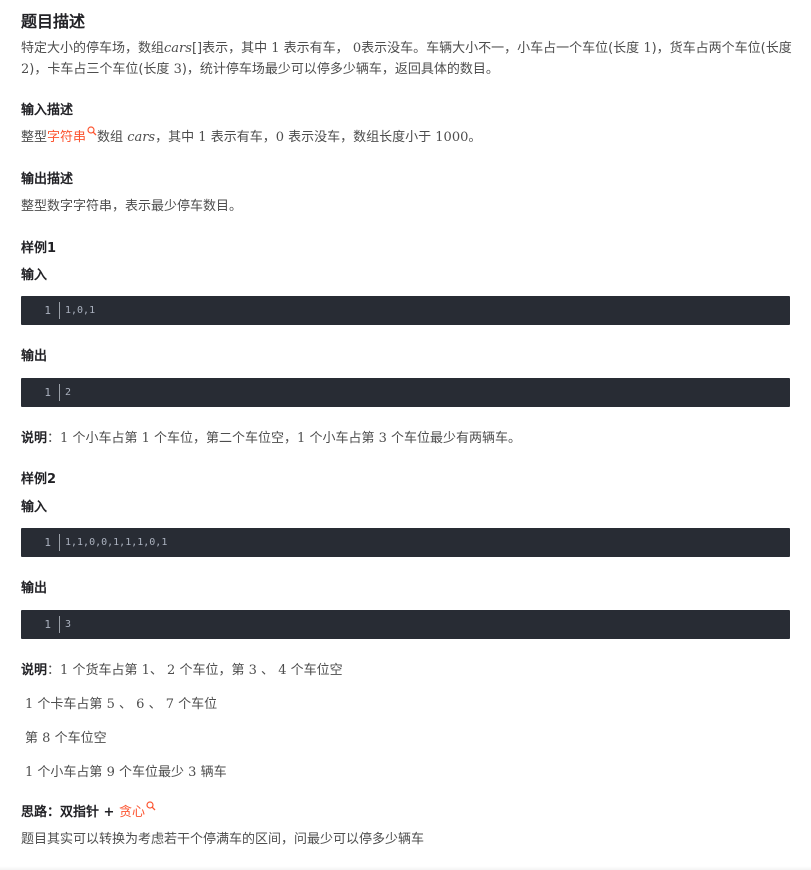 The width and height of the screenshot is (811, 870). Describe the element at coordinates (110, 704) in the screenshot. I see `math-number: 5` at that location.